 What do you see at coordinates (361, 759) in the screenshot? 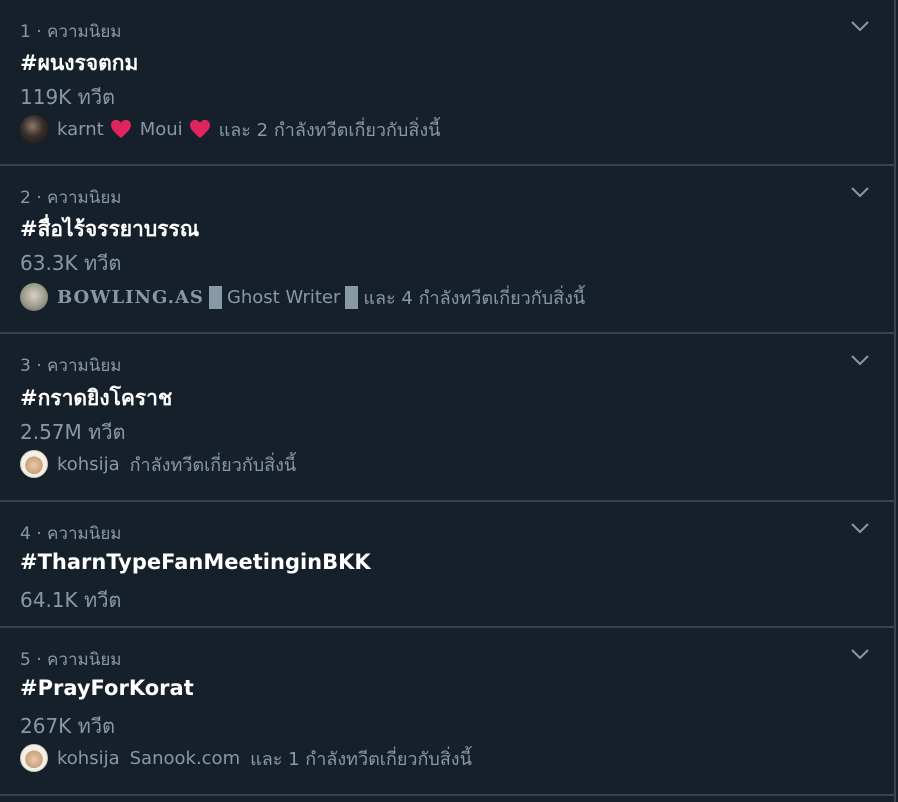
I see `tweeters-suffix: และ 1 กำลังทวีตเกี่ยวกับสิ่งนี้` at bounding box center [361, 759].